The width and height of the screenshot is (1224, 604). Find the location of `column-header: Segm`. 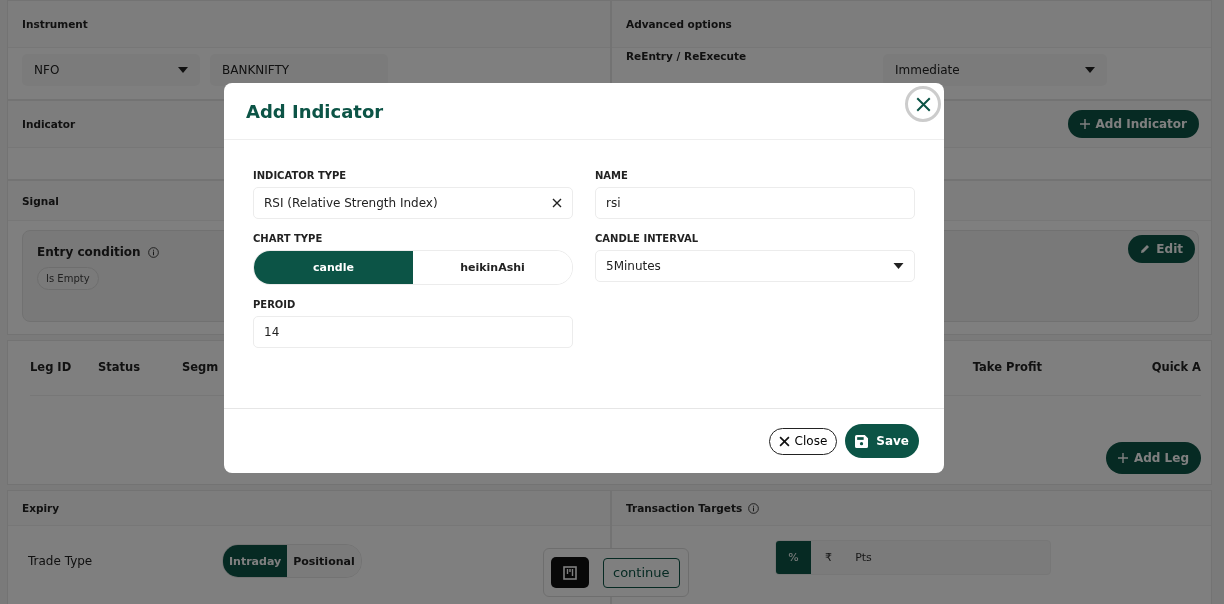

column-header: Segm is located at coordinates (201, 367).